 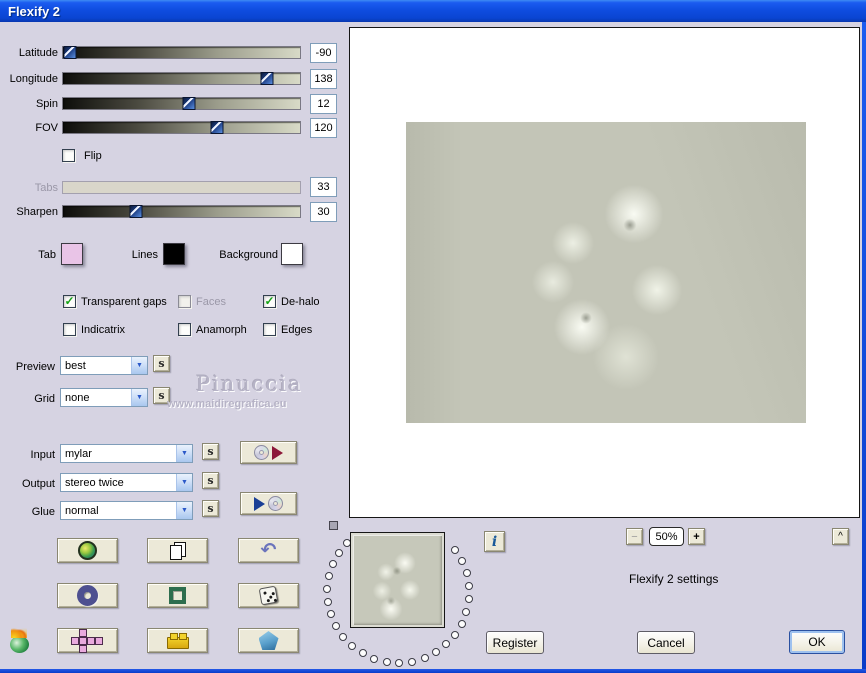 I want to click on faces-label: Faces, so click(x=211, y=302).